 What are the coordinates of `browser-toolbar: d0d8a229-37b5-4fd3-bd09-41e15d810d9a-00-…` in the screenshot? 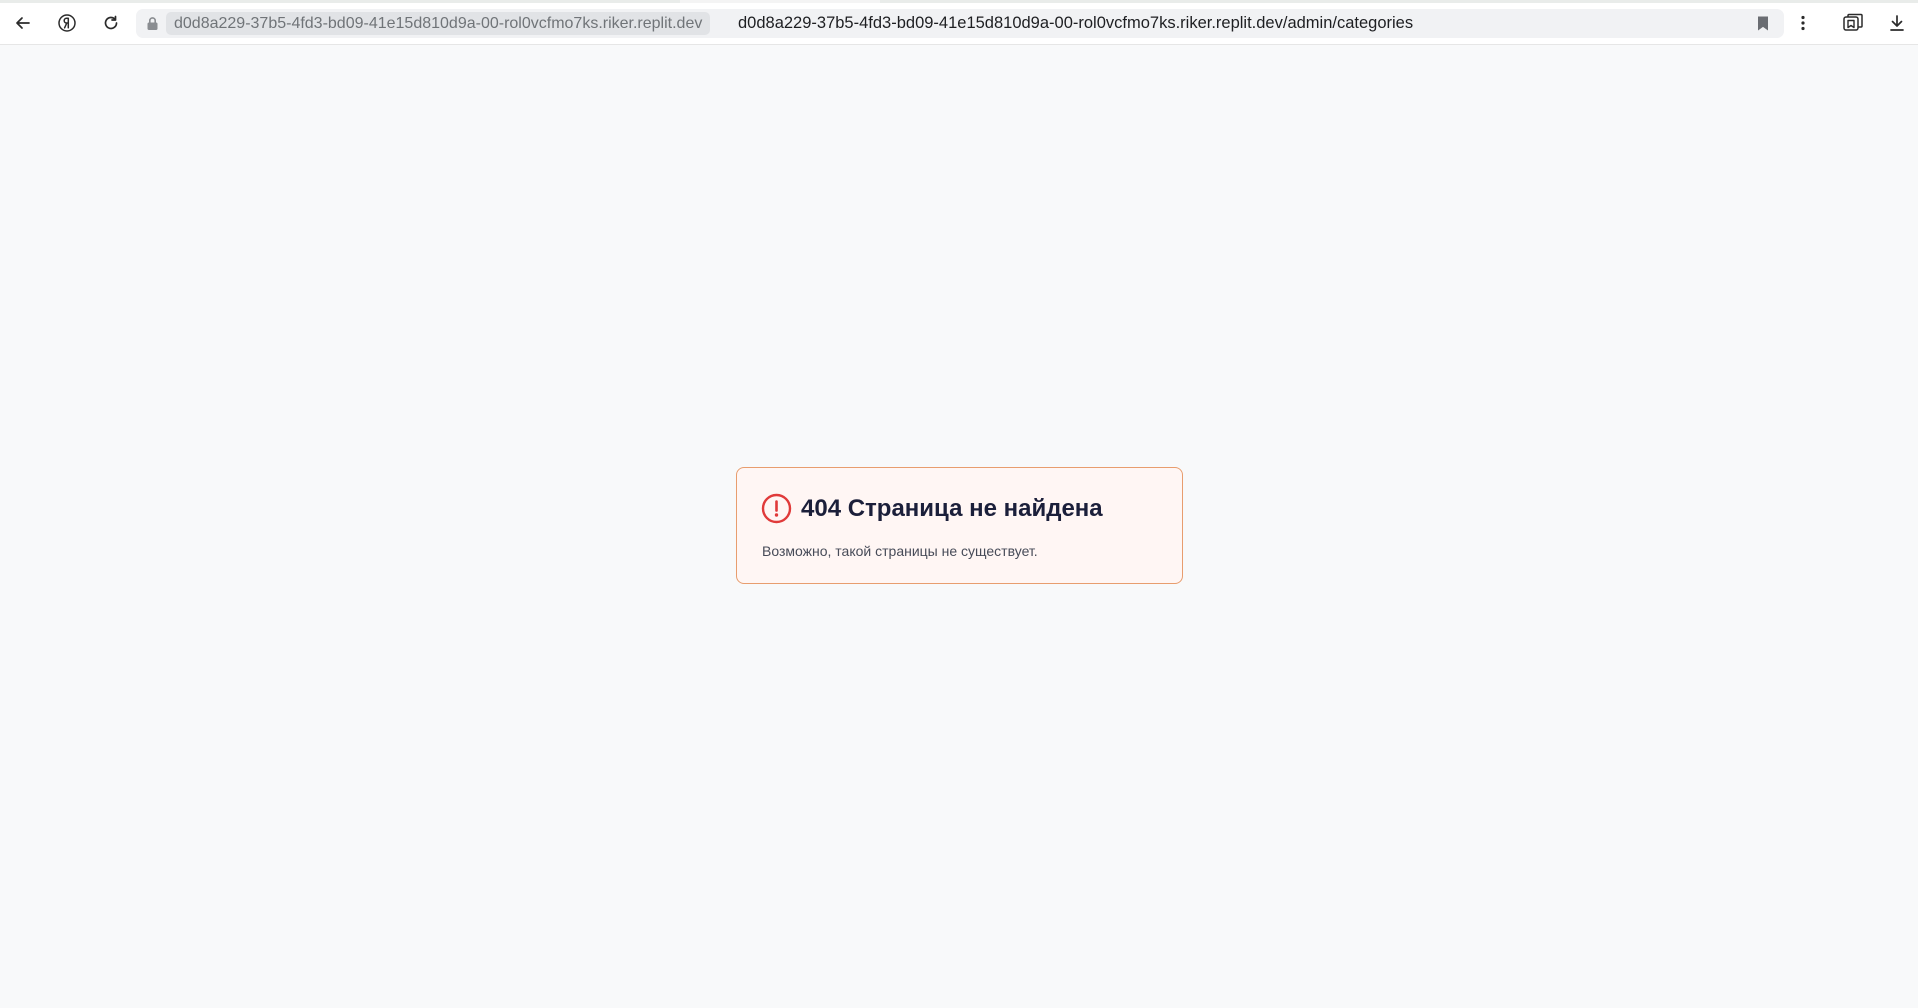 It's located at (959, 22).